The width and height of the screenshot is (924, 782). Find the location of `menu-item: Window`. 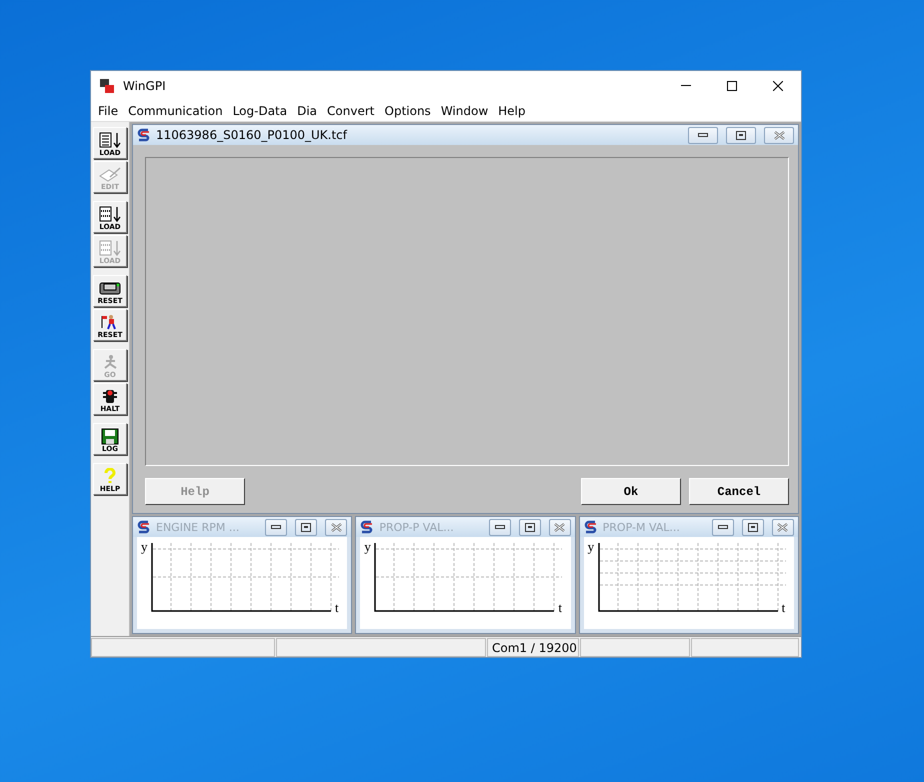

menu-item: Window is located at coordinates (465, 111).